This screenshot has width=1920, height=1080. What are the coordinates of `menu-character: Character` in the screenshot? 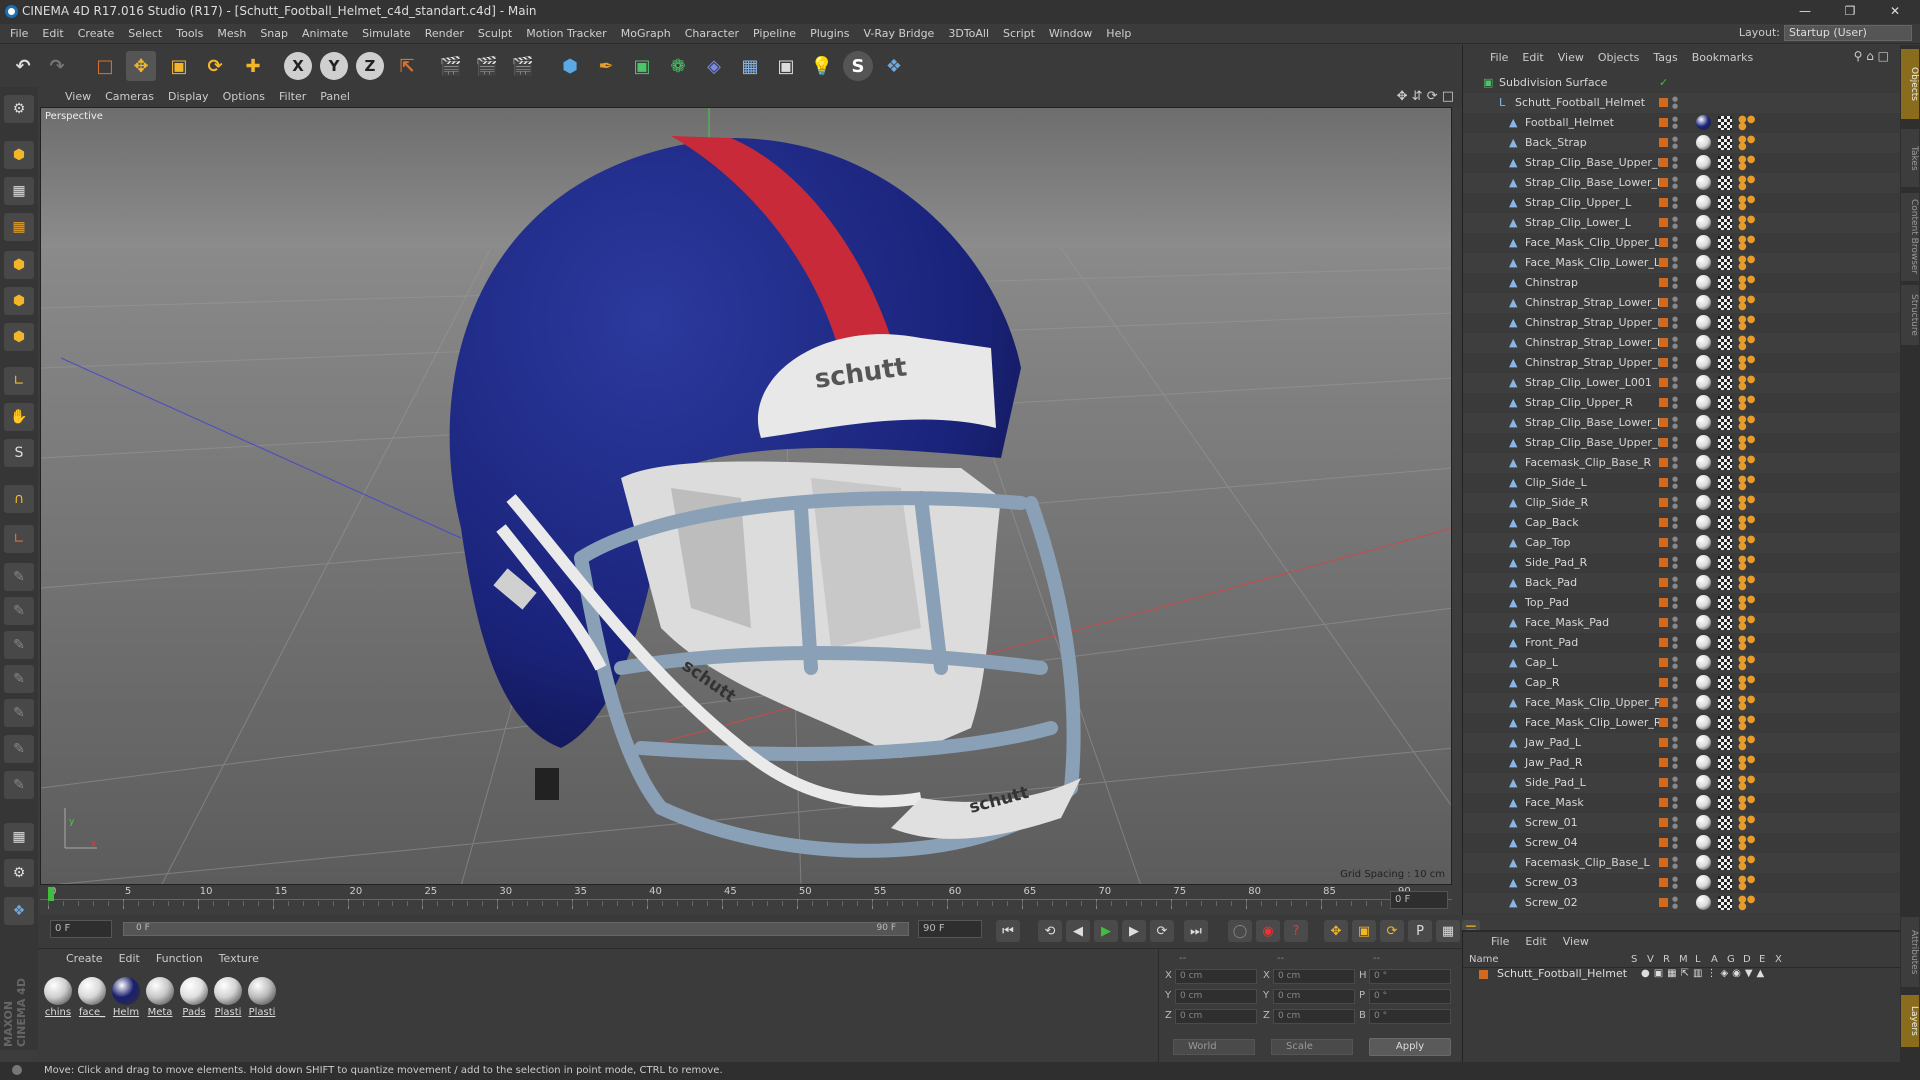 It's located at (712, 34).